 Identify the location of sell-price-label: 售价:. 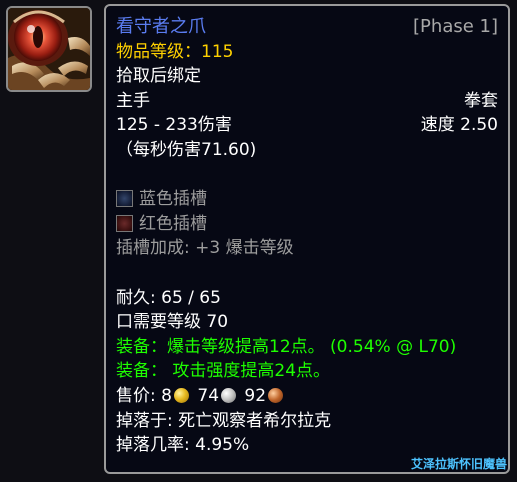
(136, 395).